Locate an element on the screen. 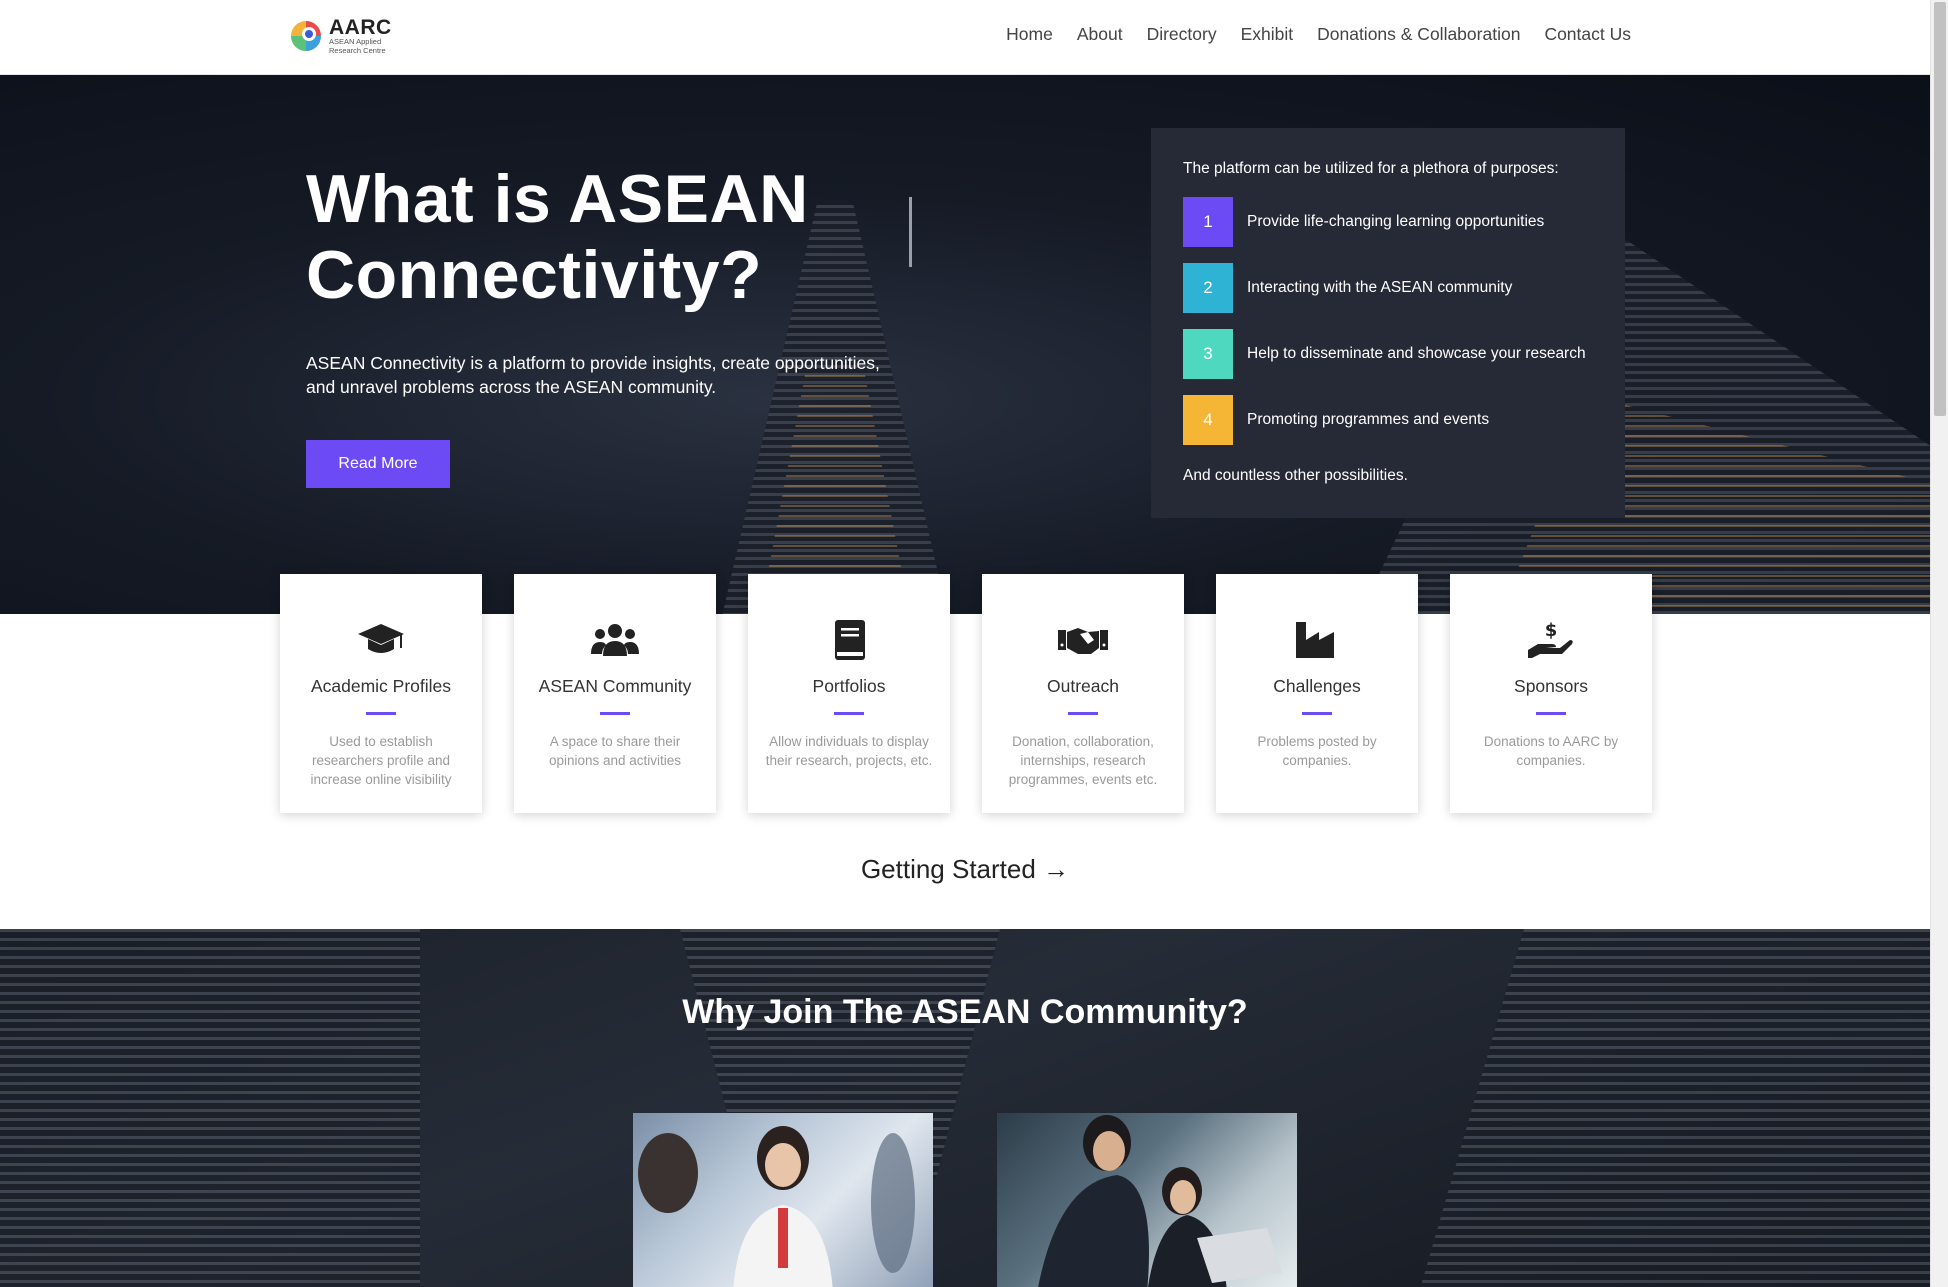 The height and width of the screenshot is (1287, 1948). purpose-number: 2 is located at coordinates (1208, 288).